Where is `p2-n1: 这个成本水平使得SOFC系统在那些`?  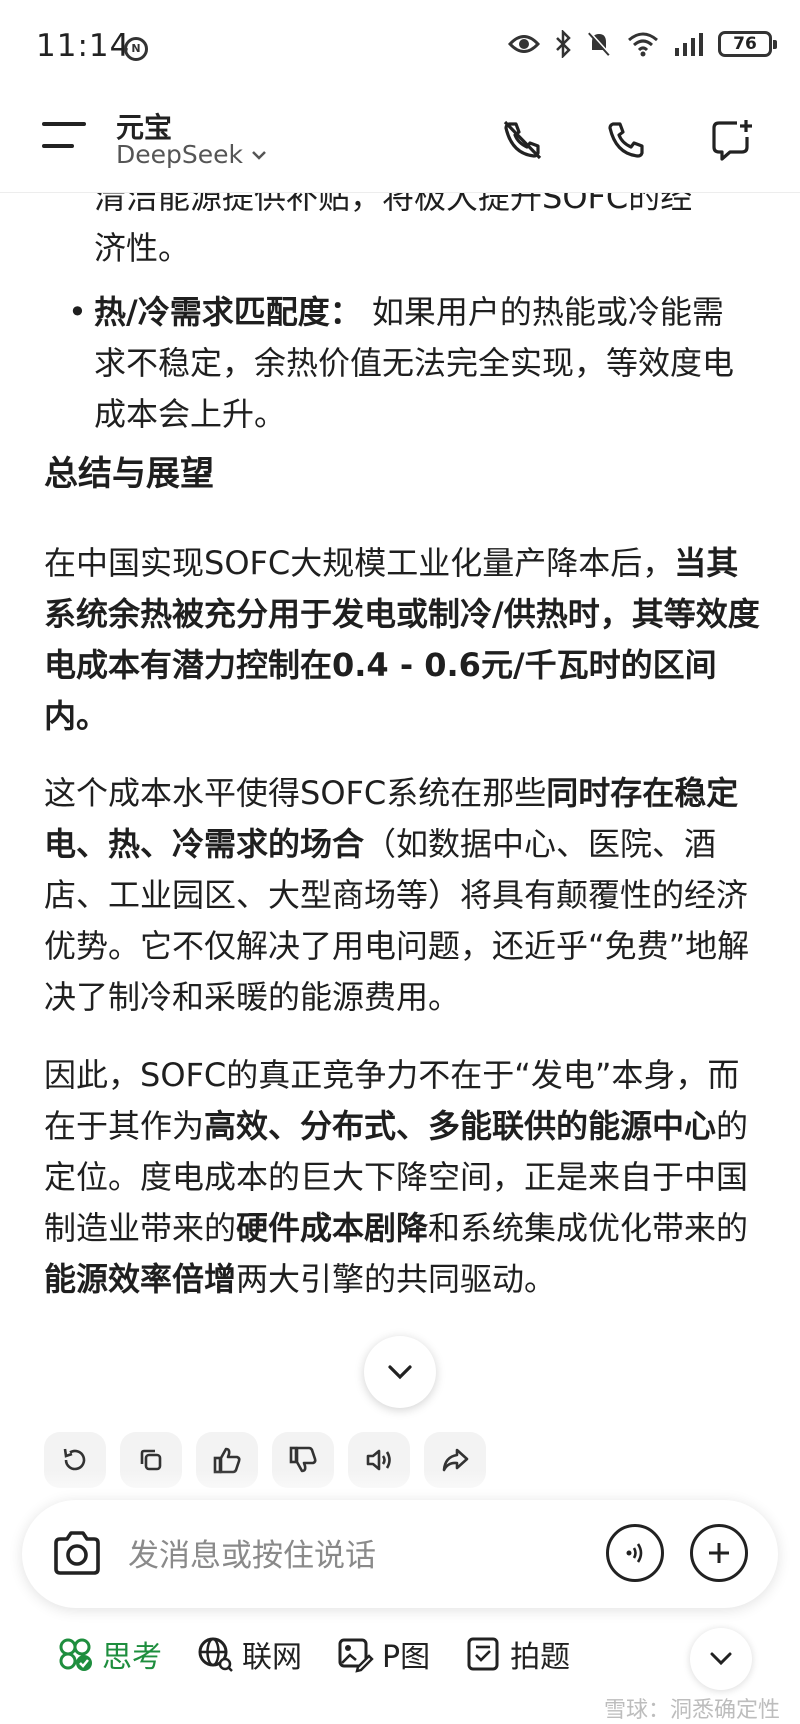 p2-n1: 这个成本水平使得SOFC系统在那些 is located at coordinates (295, 793).